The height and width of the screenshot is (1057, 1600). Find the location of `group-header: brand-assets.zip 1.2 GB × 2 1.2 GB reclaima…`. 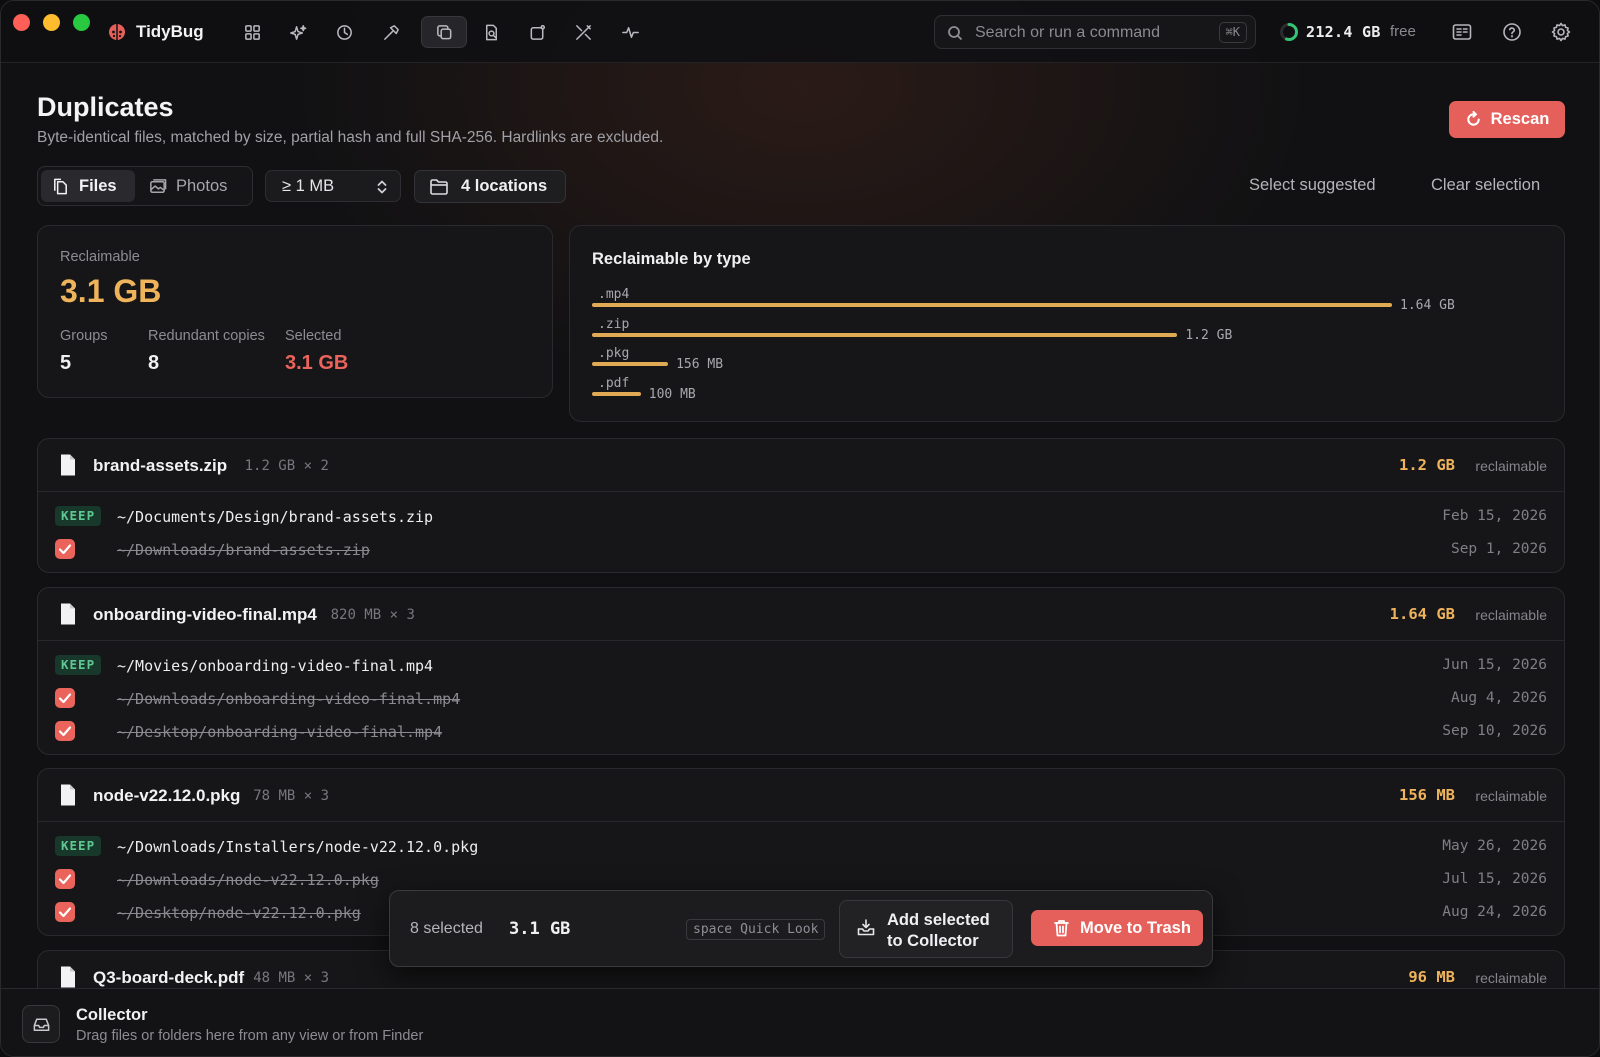

group-header: brand-assets.zip 1.2 GB × 2 1.2 GB reclaima… is located at coordinates (801, 465).